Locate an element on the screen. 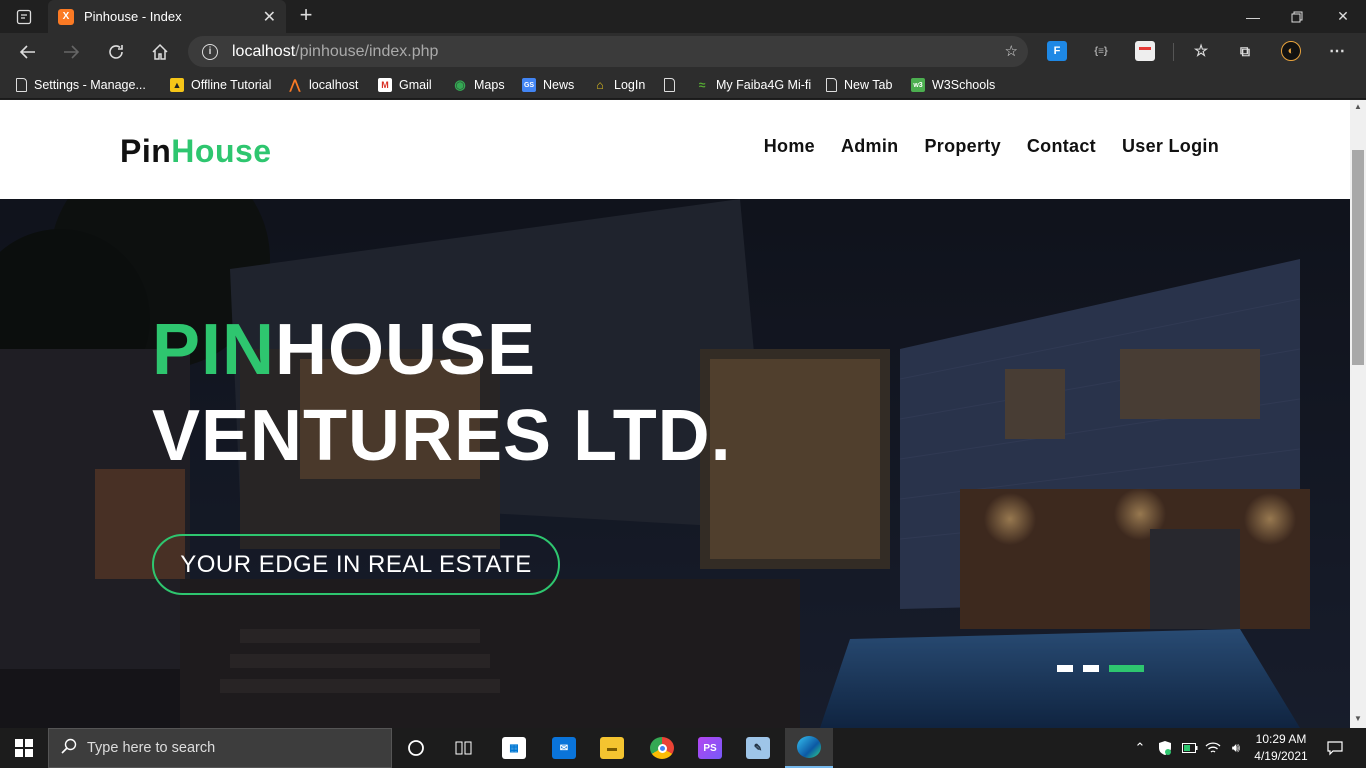 Image resolution: width=1366 pixels, height=768 pixels. taskbar-app-notes: ✎ is located at coordinates (758, 748).